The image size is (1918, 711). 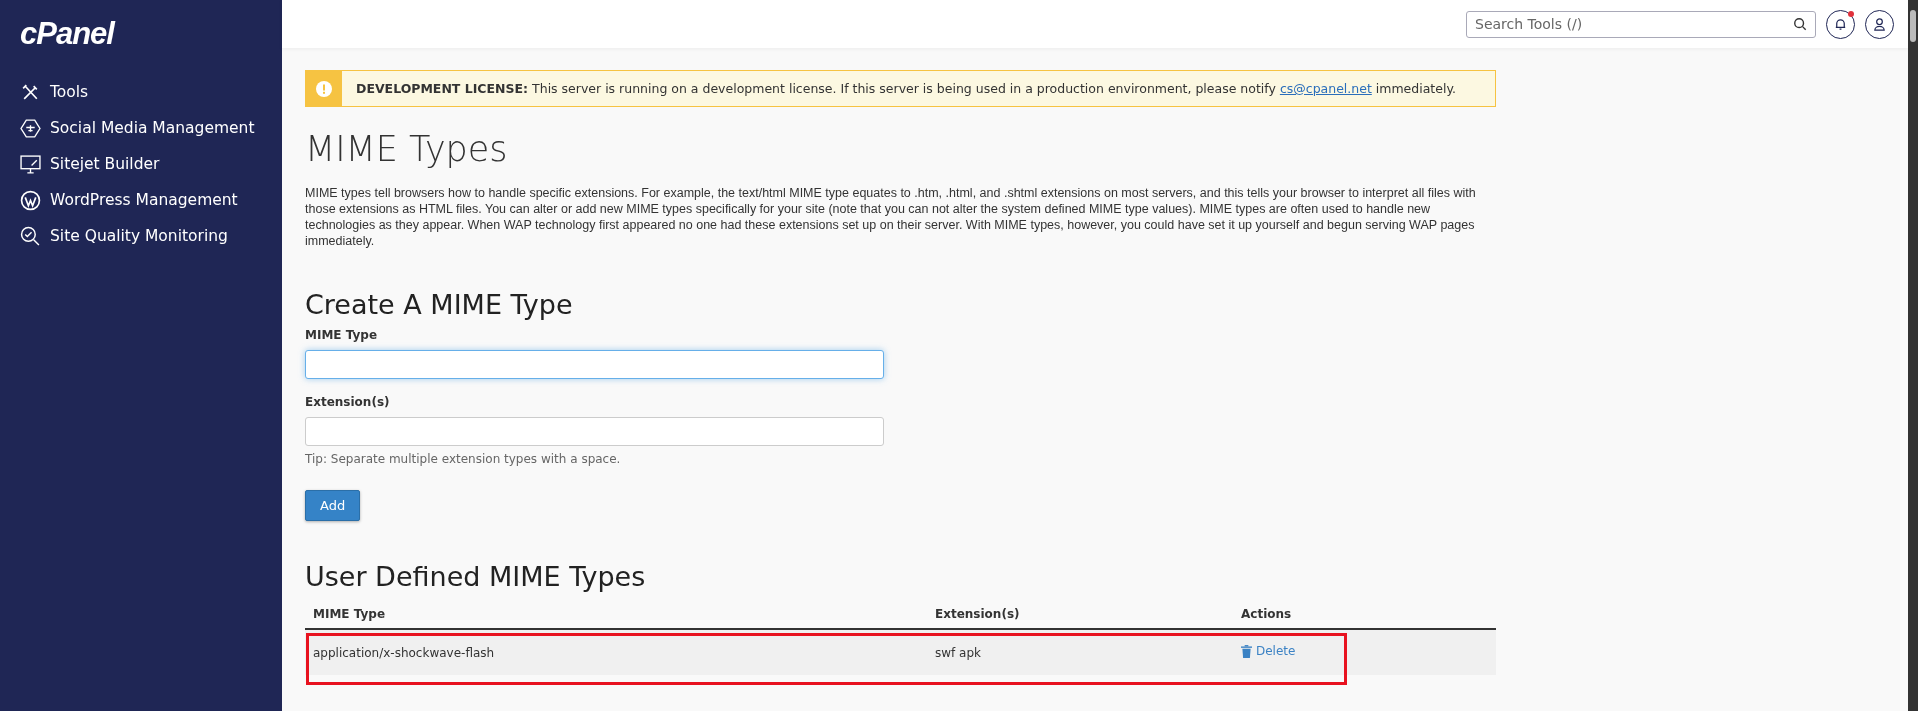 What do you see at coordinates (30, 164) in the screenshot?
I see `monitor-icon` at bounding box center [30, 164].